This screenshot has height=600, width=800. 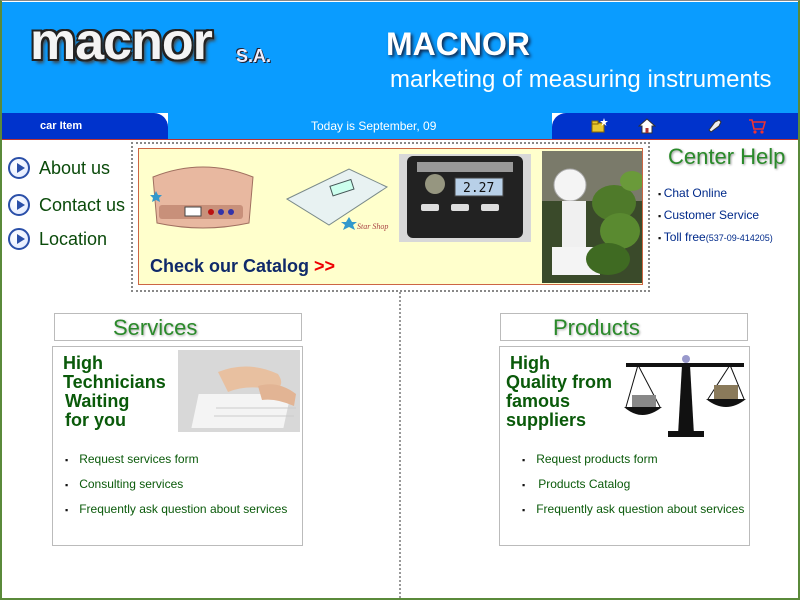 I want to click on catalog-banner: Star Shop 2.27 Check our Catalog >>, so click(x=390, y=216).